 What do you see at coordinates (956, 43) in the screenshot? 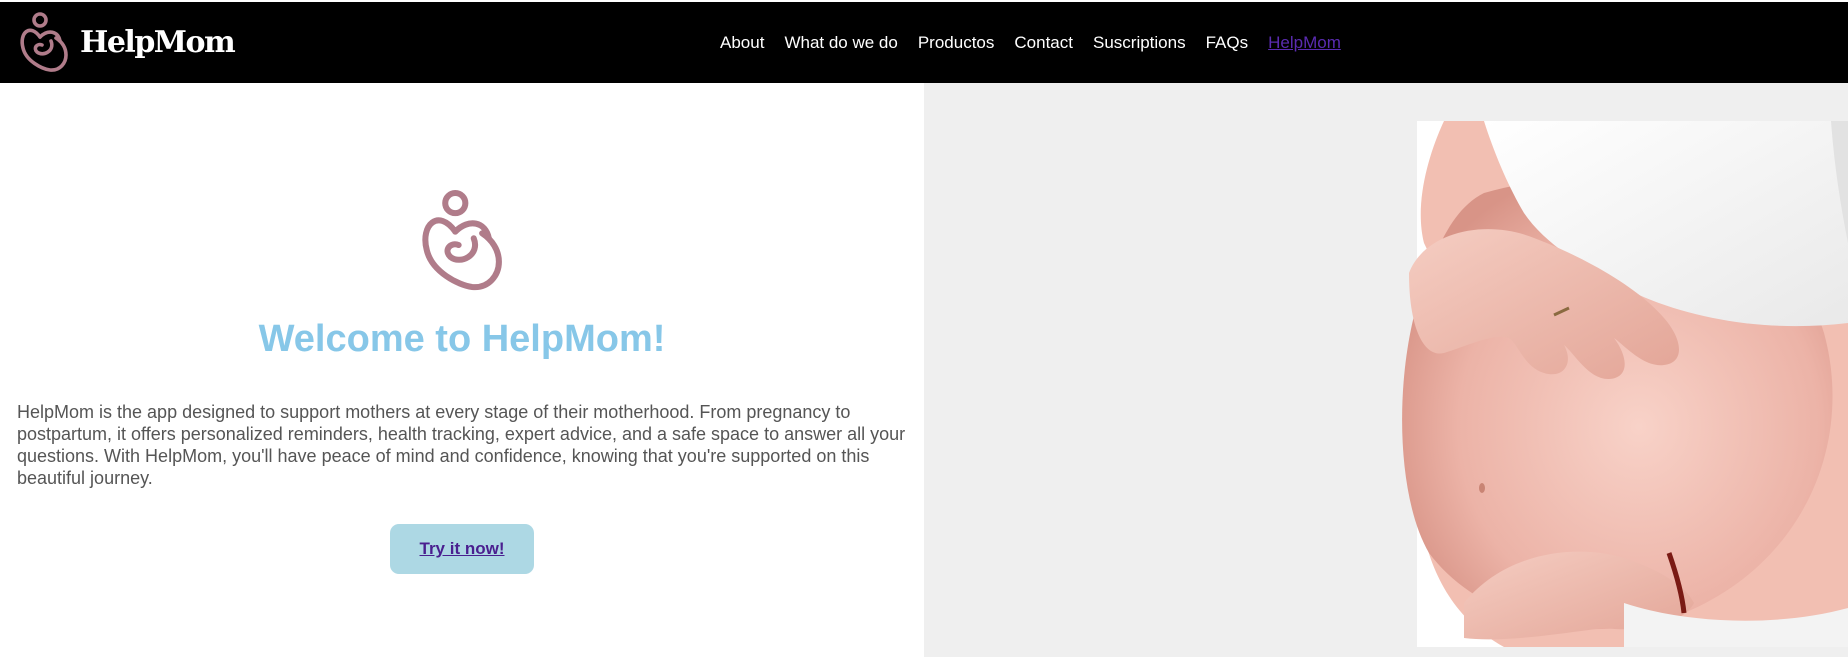
I see `nav-link-productos: Productos` at bounding box center [956, 43].